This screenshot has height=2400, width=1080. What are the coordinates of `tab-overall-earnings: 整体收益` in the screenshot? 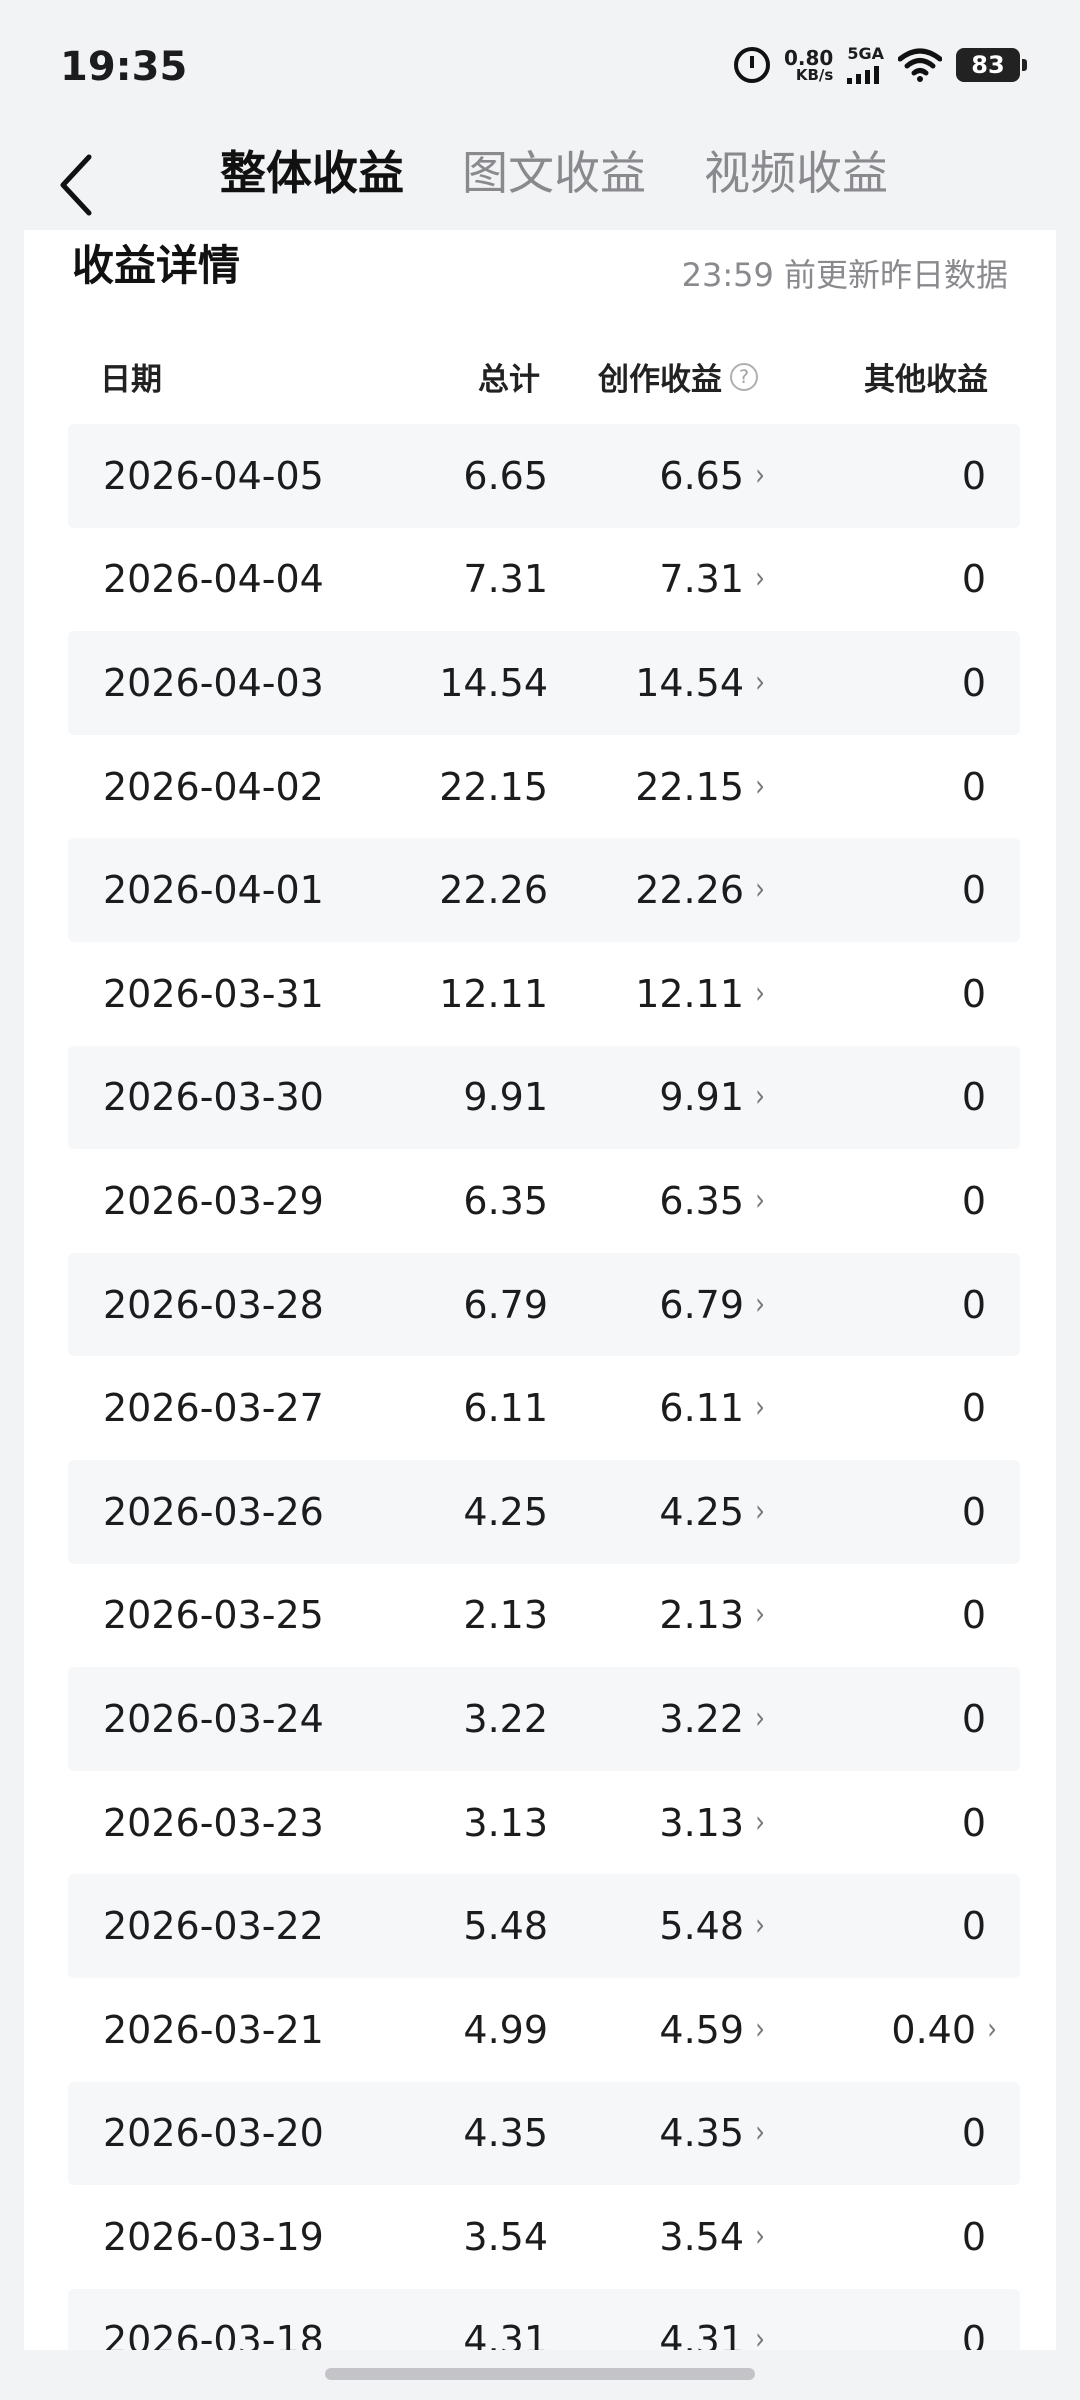 It's located at (312, 170).